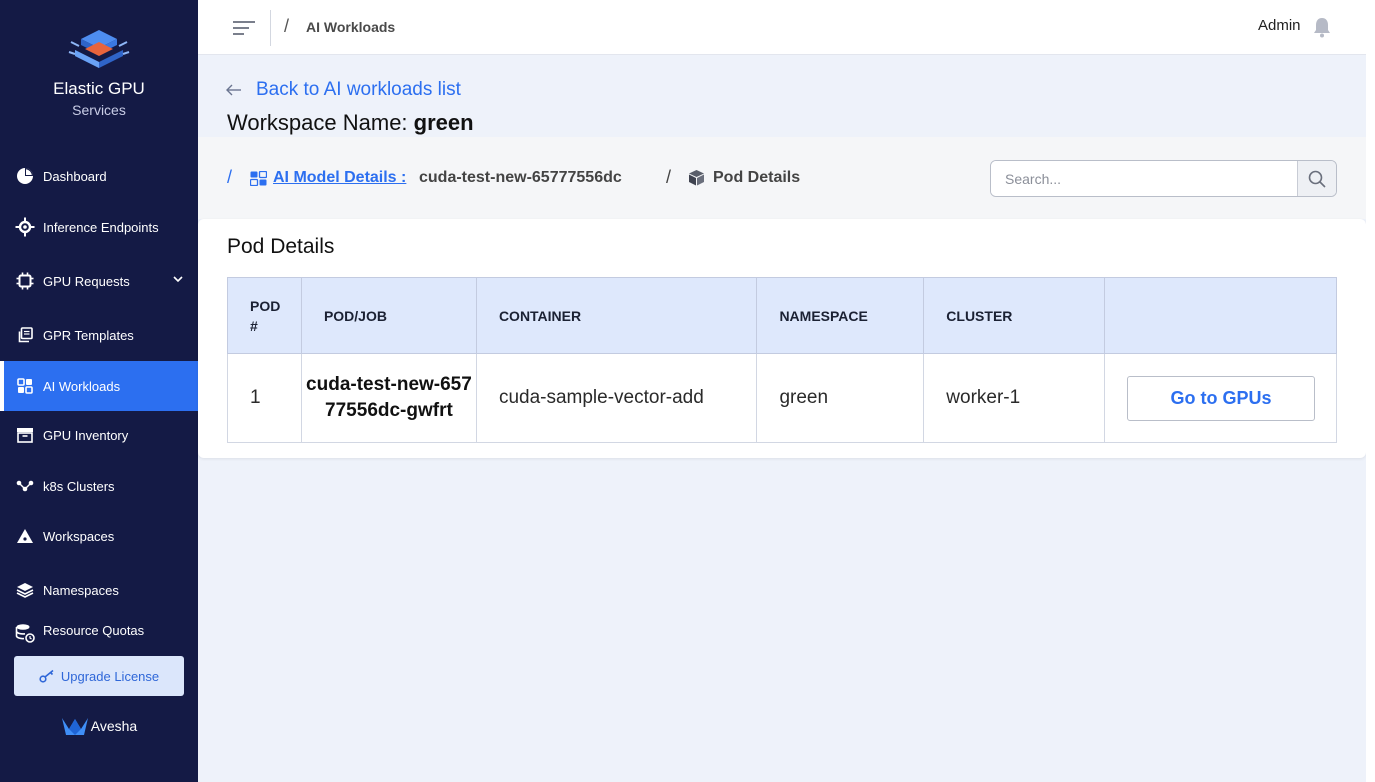 The image size is (1375, 782). What do you see at coordinates (74, 726) in the screenshot?
I see `avesha-crown-logo-icon` at bounding box center [74, 726].